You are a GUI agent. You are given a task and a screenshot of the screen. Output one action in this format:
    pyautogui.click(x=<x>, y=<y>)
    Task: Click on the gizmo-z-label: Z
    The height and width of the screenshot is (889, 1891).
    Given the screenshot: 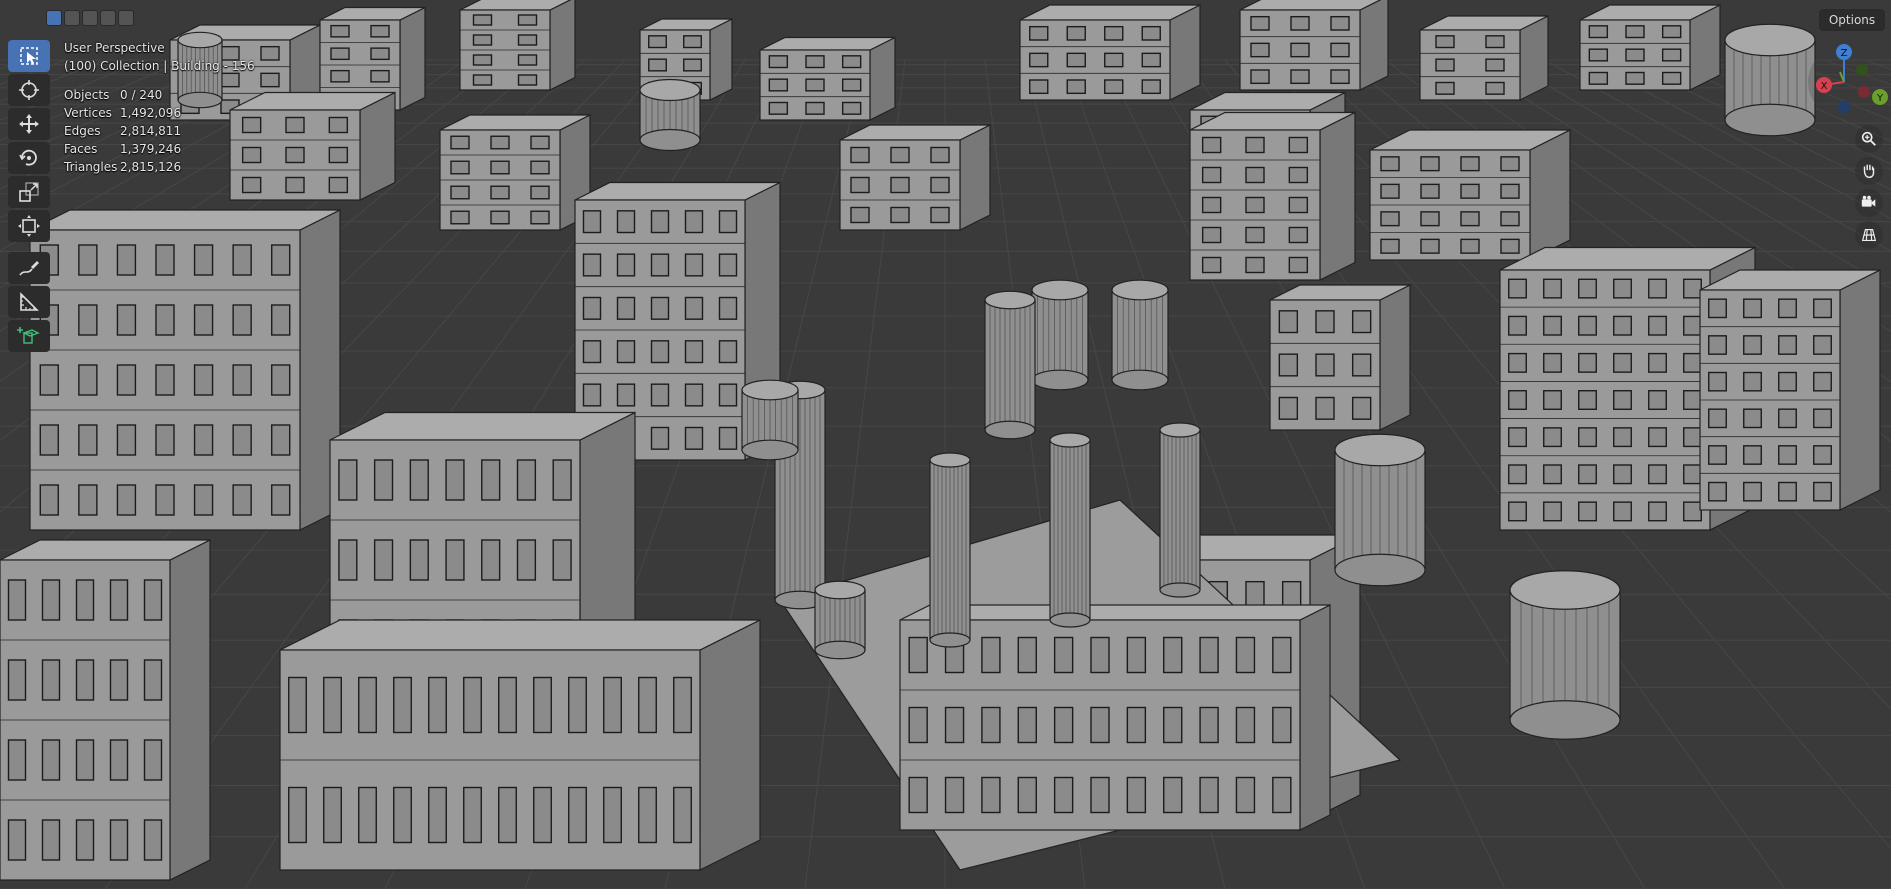 What is the action you would take?
    pyautogui.click(x=1844, y=53)
    